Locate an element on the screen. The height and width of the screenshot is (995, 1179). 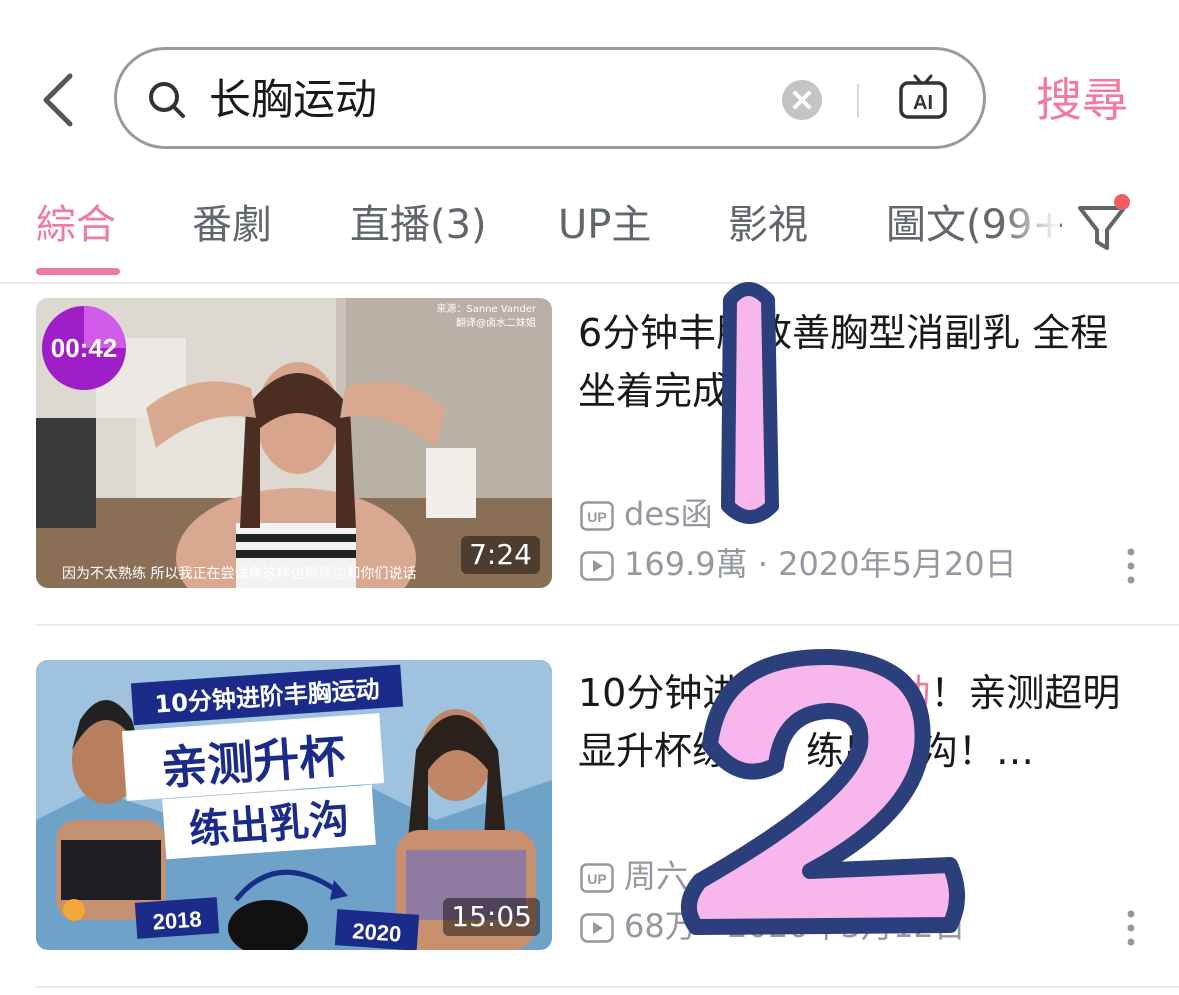
tab-live: 直播(3) is located at coordinates (418, 225).